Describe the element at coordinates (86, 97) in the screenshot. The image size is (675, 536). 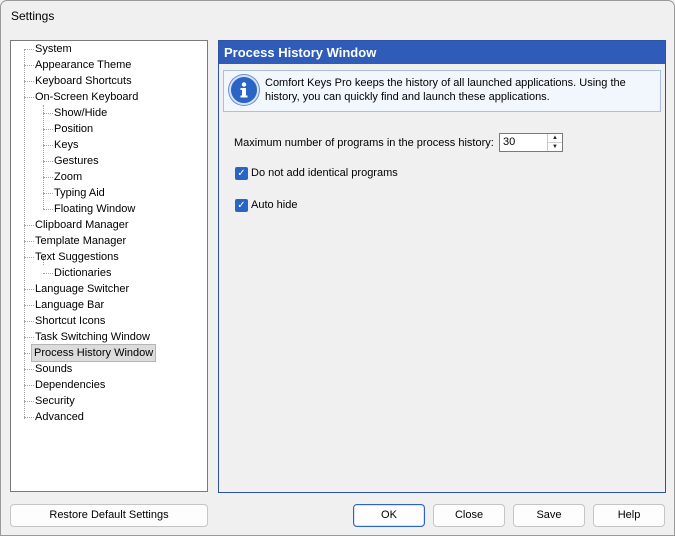
I see `tree-item-on-screen-keyboard: On-Screen Keyboard` at that location.